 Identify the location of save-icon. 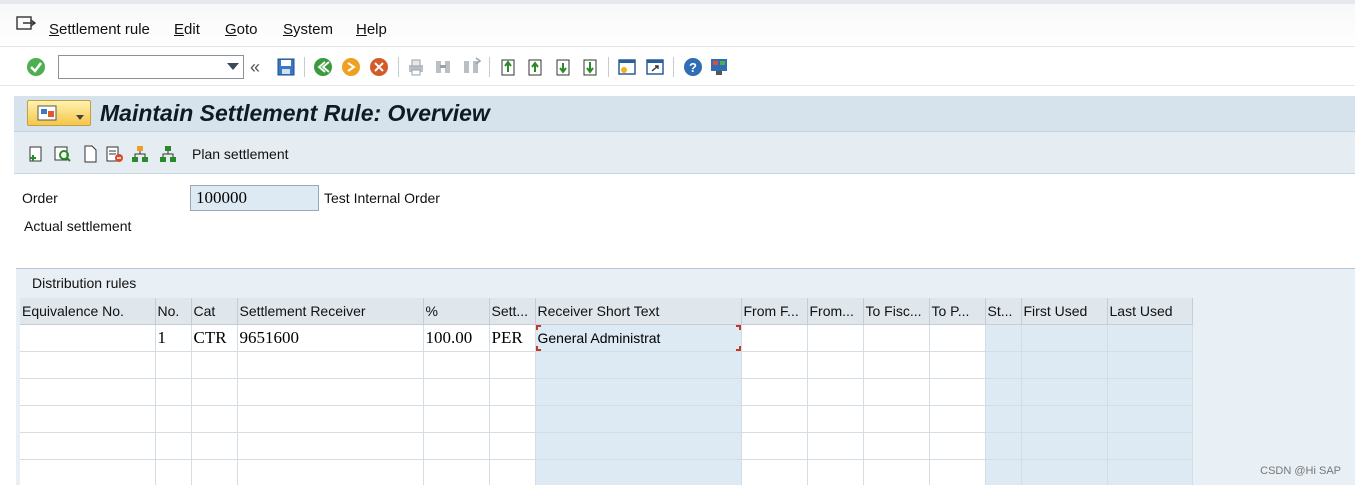
(286, 67).